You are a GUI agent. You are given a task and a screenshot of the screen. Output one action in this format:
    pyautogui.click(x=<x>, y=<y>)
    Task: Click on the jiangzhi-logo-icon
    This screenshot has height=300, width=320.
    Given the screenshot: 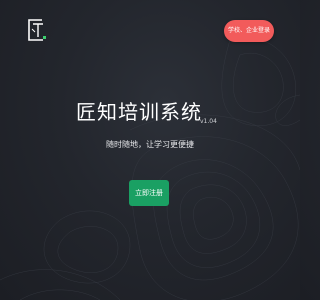 What is the action you would take?
    pyautogui.click(x=37, y=30)
    